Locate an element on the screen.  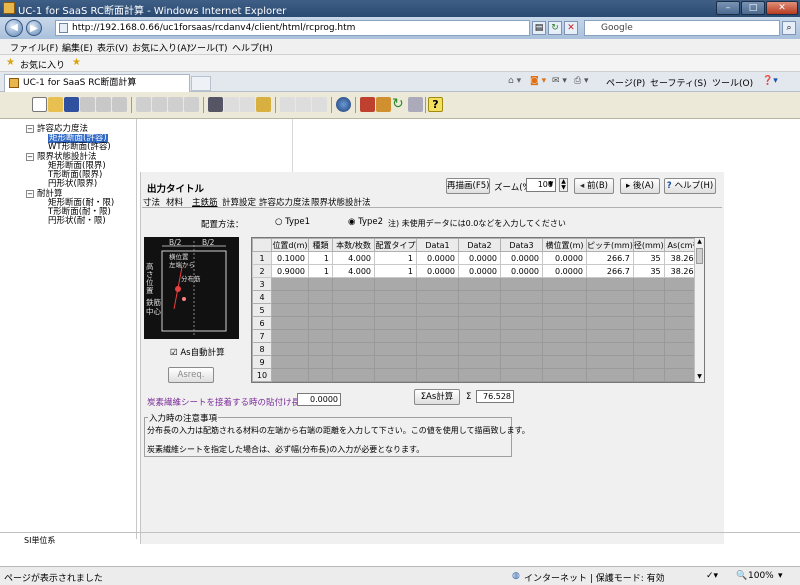
minimize-button: – is located at coordinates (728, 8).